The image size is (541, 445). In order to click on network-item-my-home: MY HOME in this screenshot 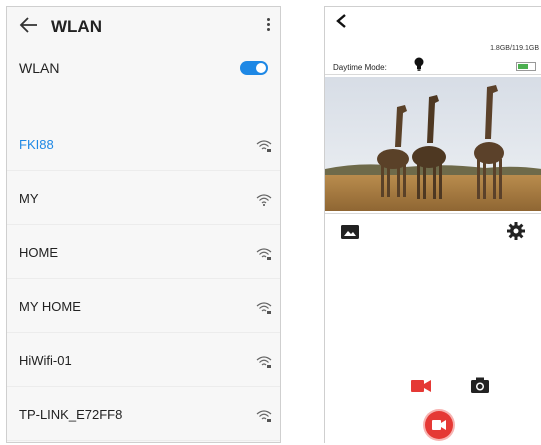, I will do `click(143, 306)`.